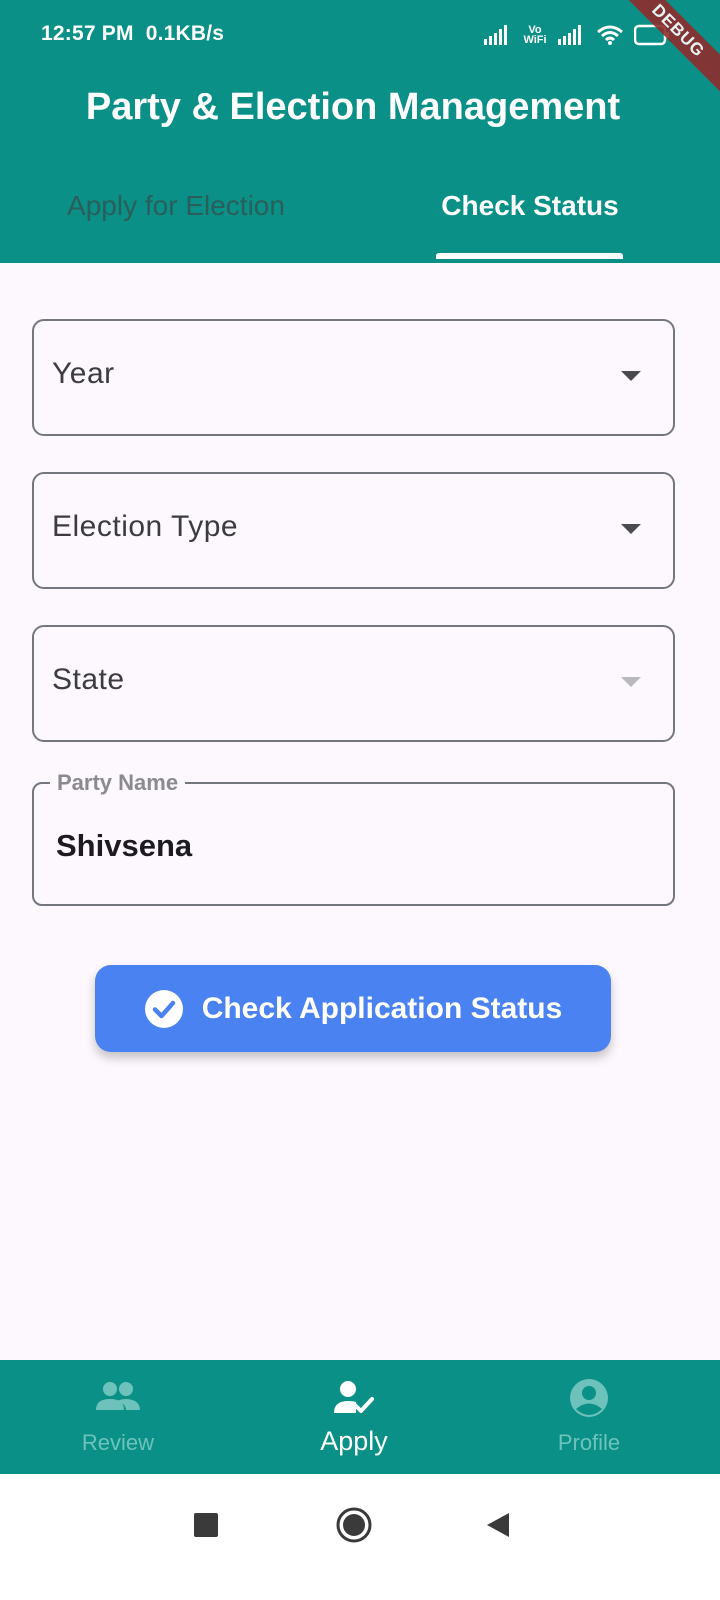 This screenshot has height=1600, width=720. What do you see at coordinates (87, 33) in the screenshot?
I see `clock: 12:57 PM` at bounding box center [87, 33].